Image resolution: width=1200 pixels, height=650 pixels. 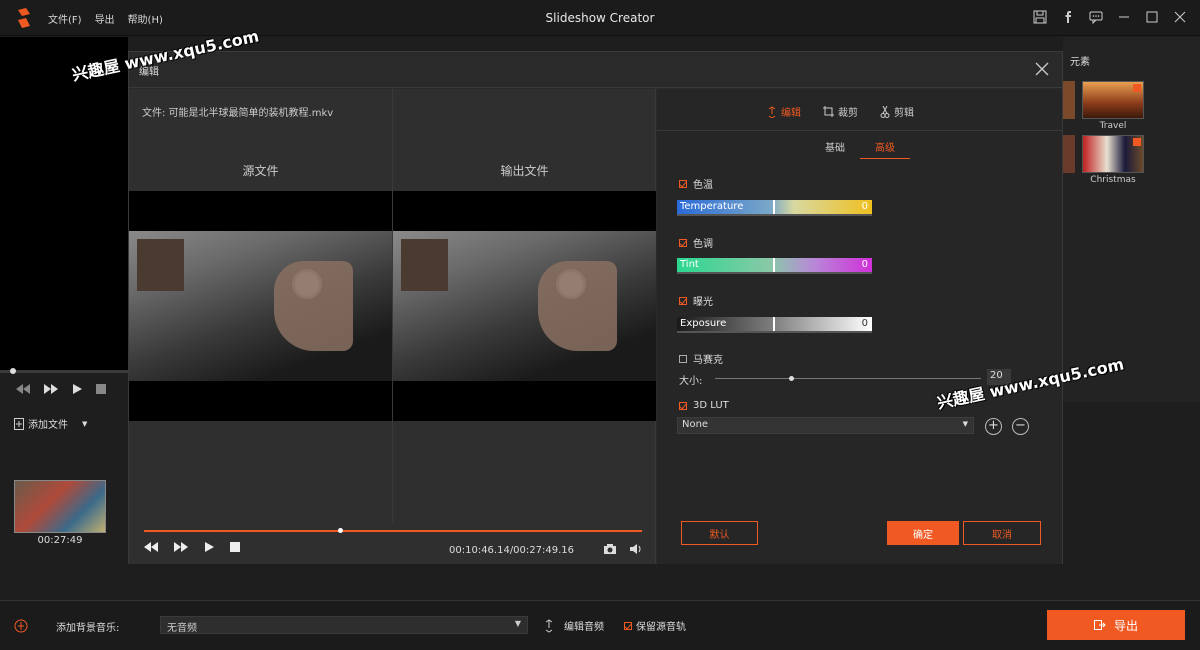 I want to click on main-preview, so click(x=64, y=203).